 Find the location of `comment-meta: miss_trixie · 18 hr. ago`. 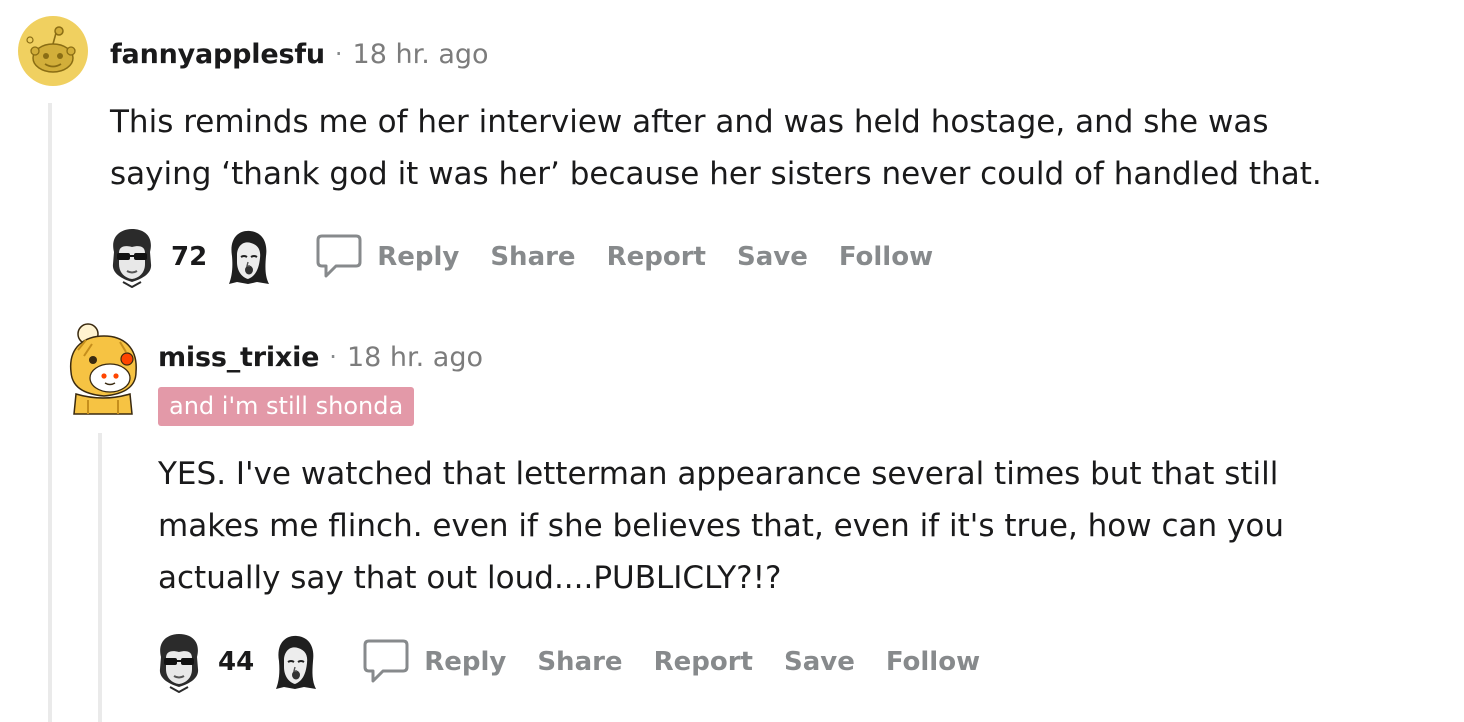

comment-meta: miss_trixie · 18 hr. ago is located at coordinates (320, 357).